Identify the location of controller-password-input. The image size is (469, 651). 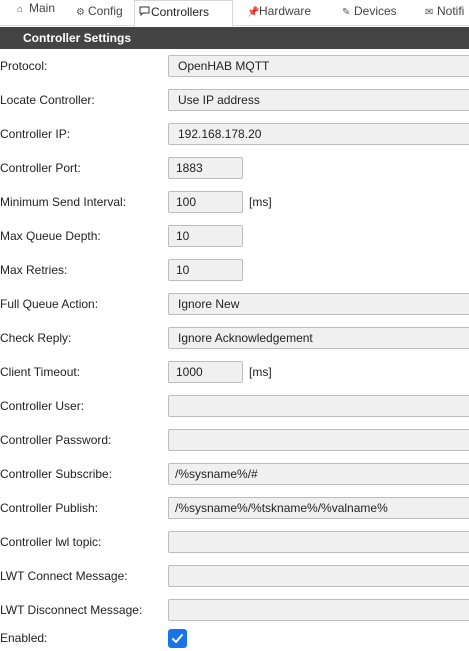
(318, 440).